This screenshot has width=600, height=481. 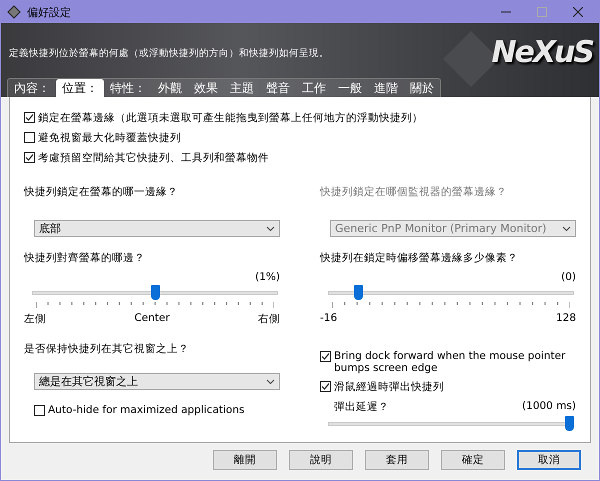 I want to click on window-title: 偏好設定, so click(x=49, y=12).